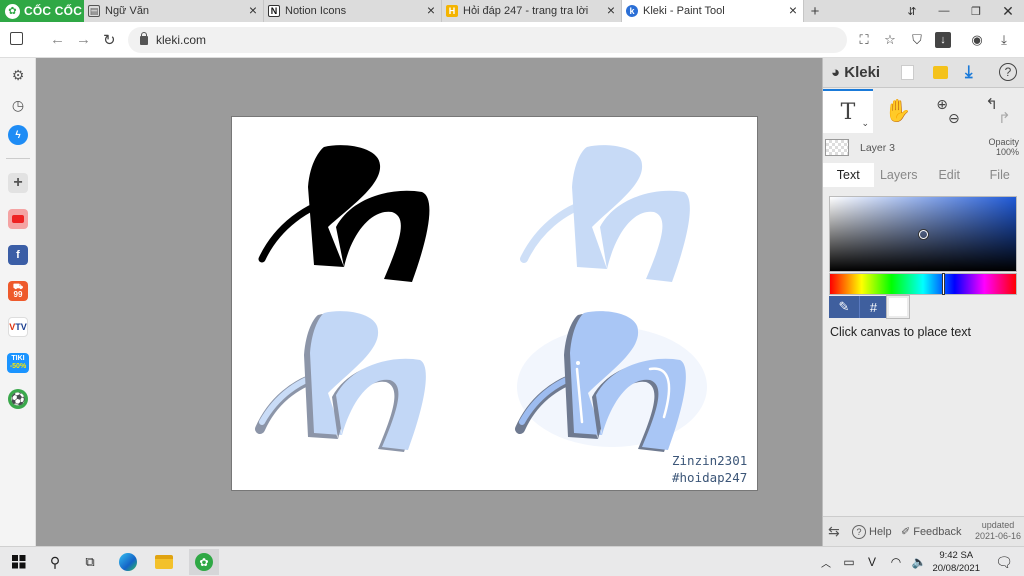  I want to click on forward-icon: →, so click(83, 39).